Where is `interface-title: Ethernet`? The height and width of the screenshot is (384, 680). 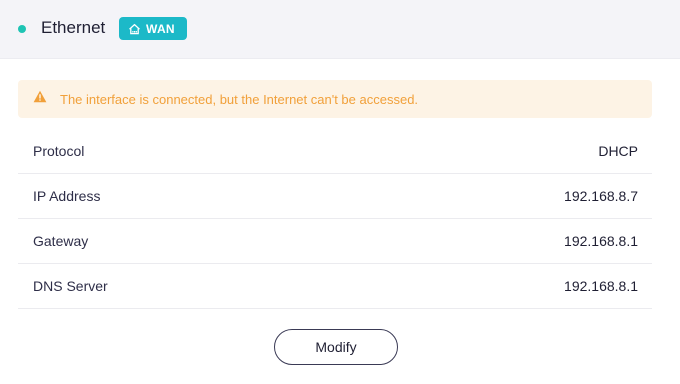
interface-title: Ethernet is located at coordinates (73, 27).